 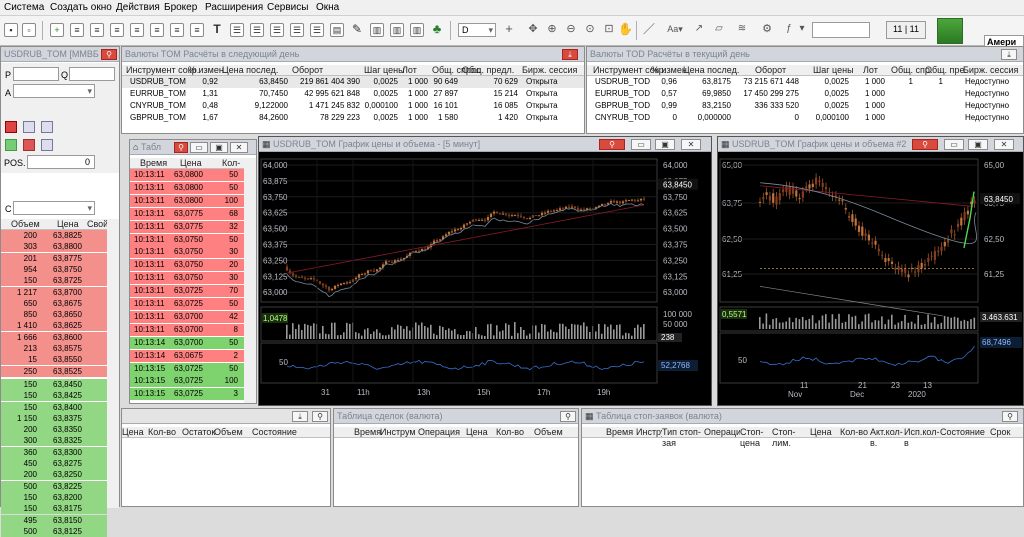 I want to click on font-icon: Aa▾, so click(x=675, y=30).